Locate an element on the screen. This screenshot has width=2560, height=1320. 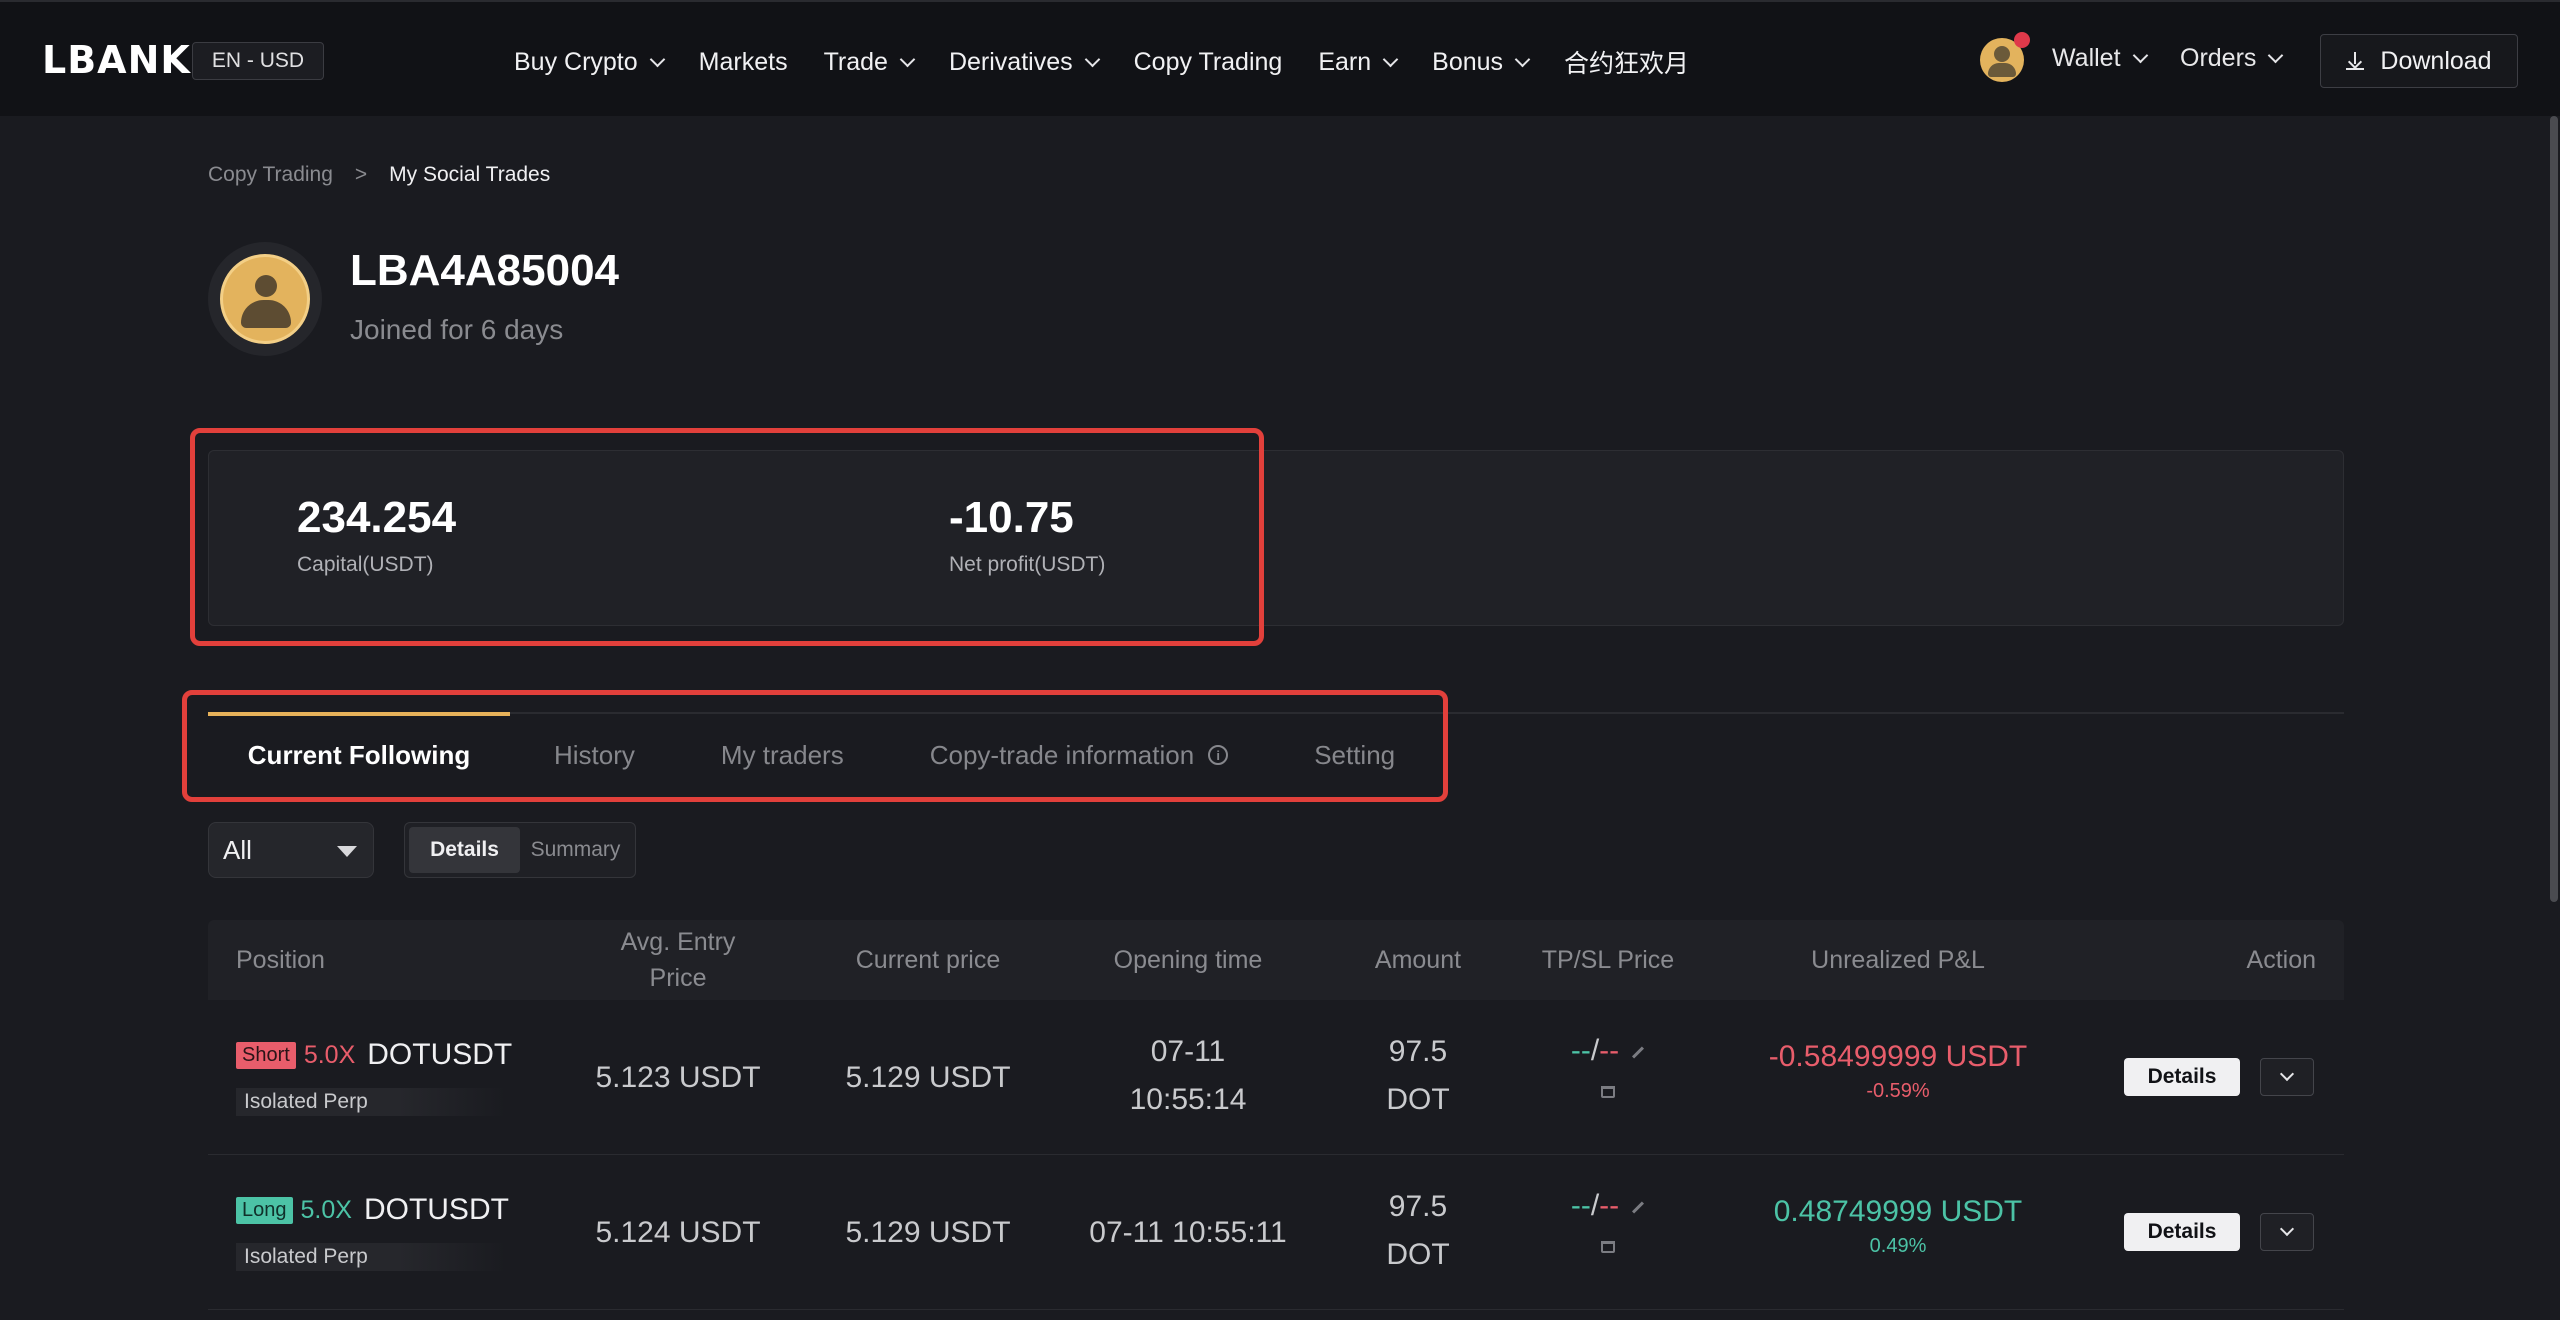
unrealized-pnl: 0.48749999 USDT 0.49% is located at coordinates (1898, 1226).